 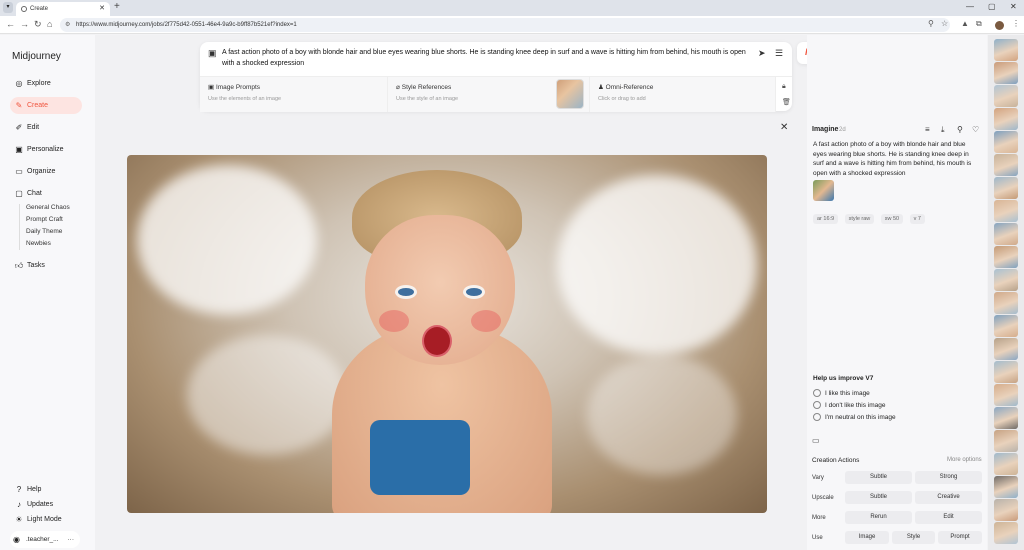 What do you see at coordinates (762, 53) in the screenshot?
I see `send-icon: ➤` at bounding box center [762, 53].